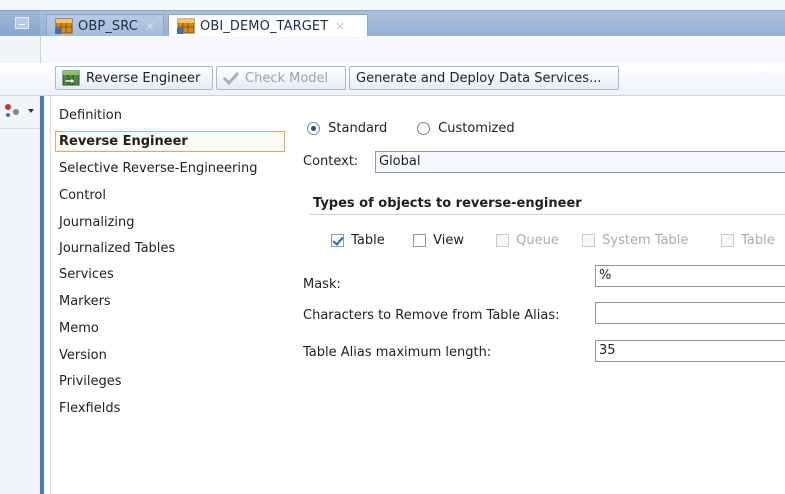  What do you see at coordinates (392, 5) in the screenshot?
I see `title-strip` at bounding box center [392, 5].